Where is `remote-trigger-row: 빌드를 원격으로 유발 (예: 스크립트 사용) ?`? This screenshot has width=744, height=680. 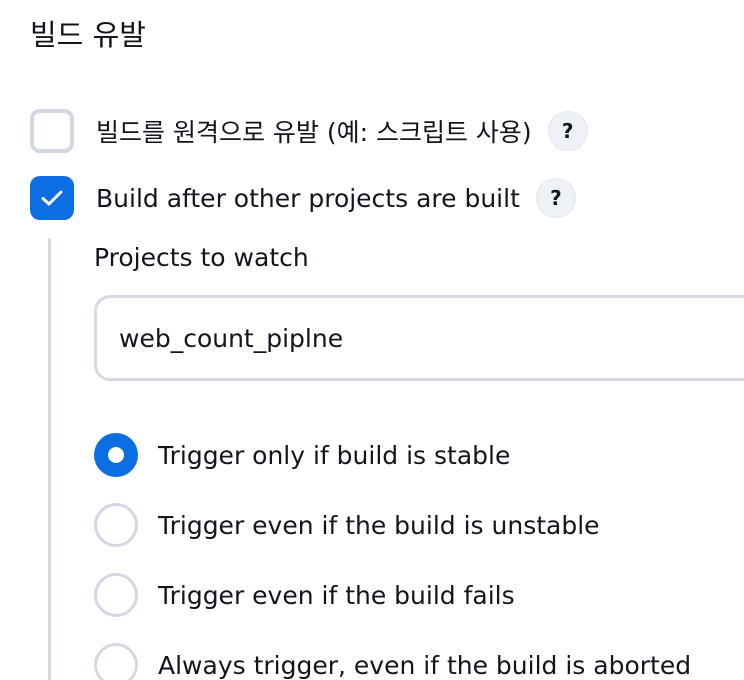
remote-trigger-row: 빌드를 원격으로 유발 (예: 스크립트 사용) ? is located at coordinates (309, 131).